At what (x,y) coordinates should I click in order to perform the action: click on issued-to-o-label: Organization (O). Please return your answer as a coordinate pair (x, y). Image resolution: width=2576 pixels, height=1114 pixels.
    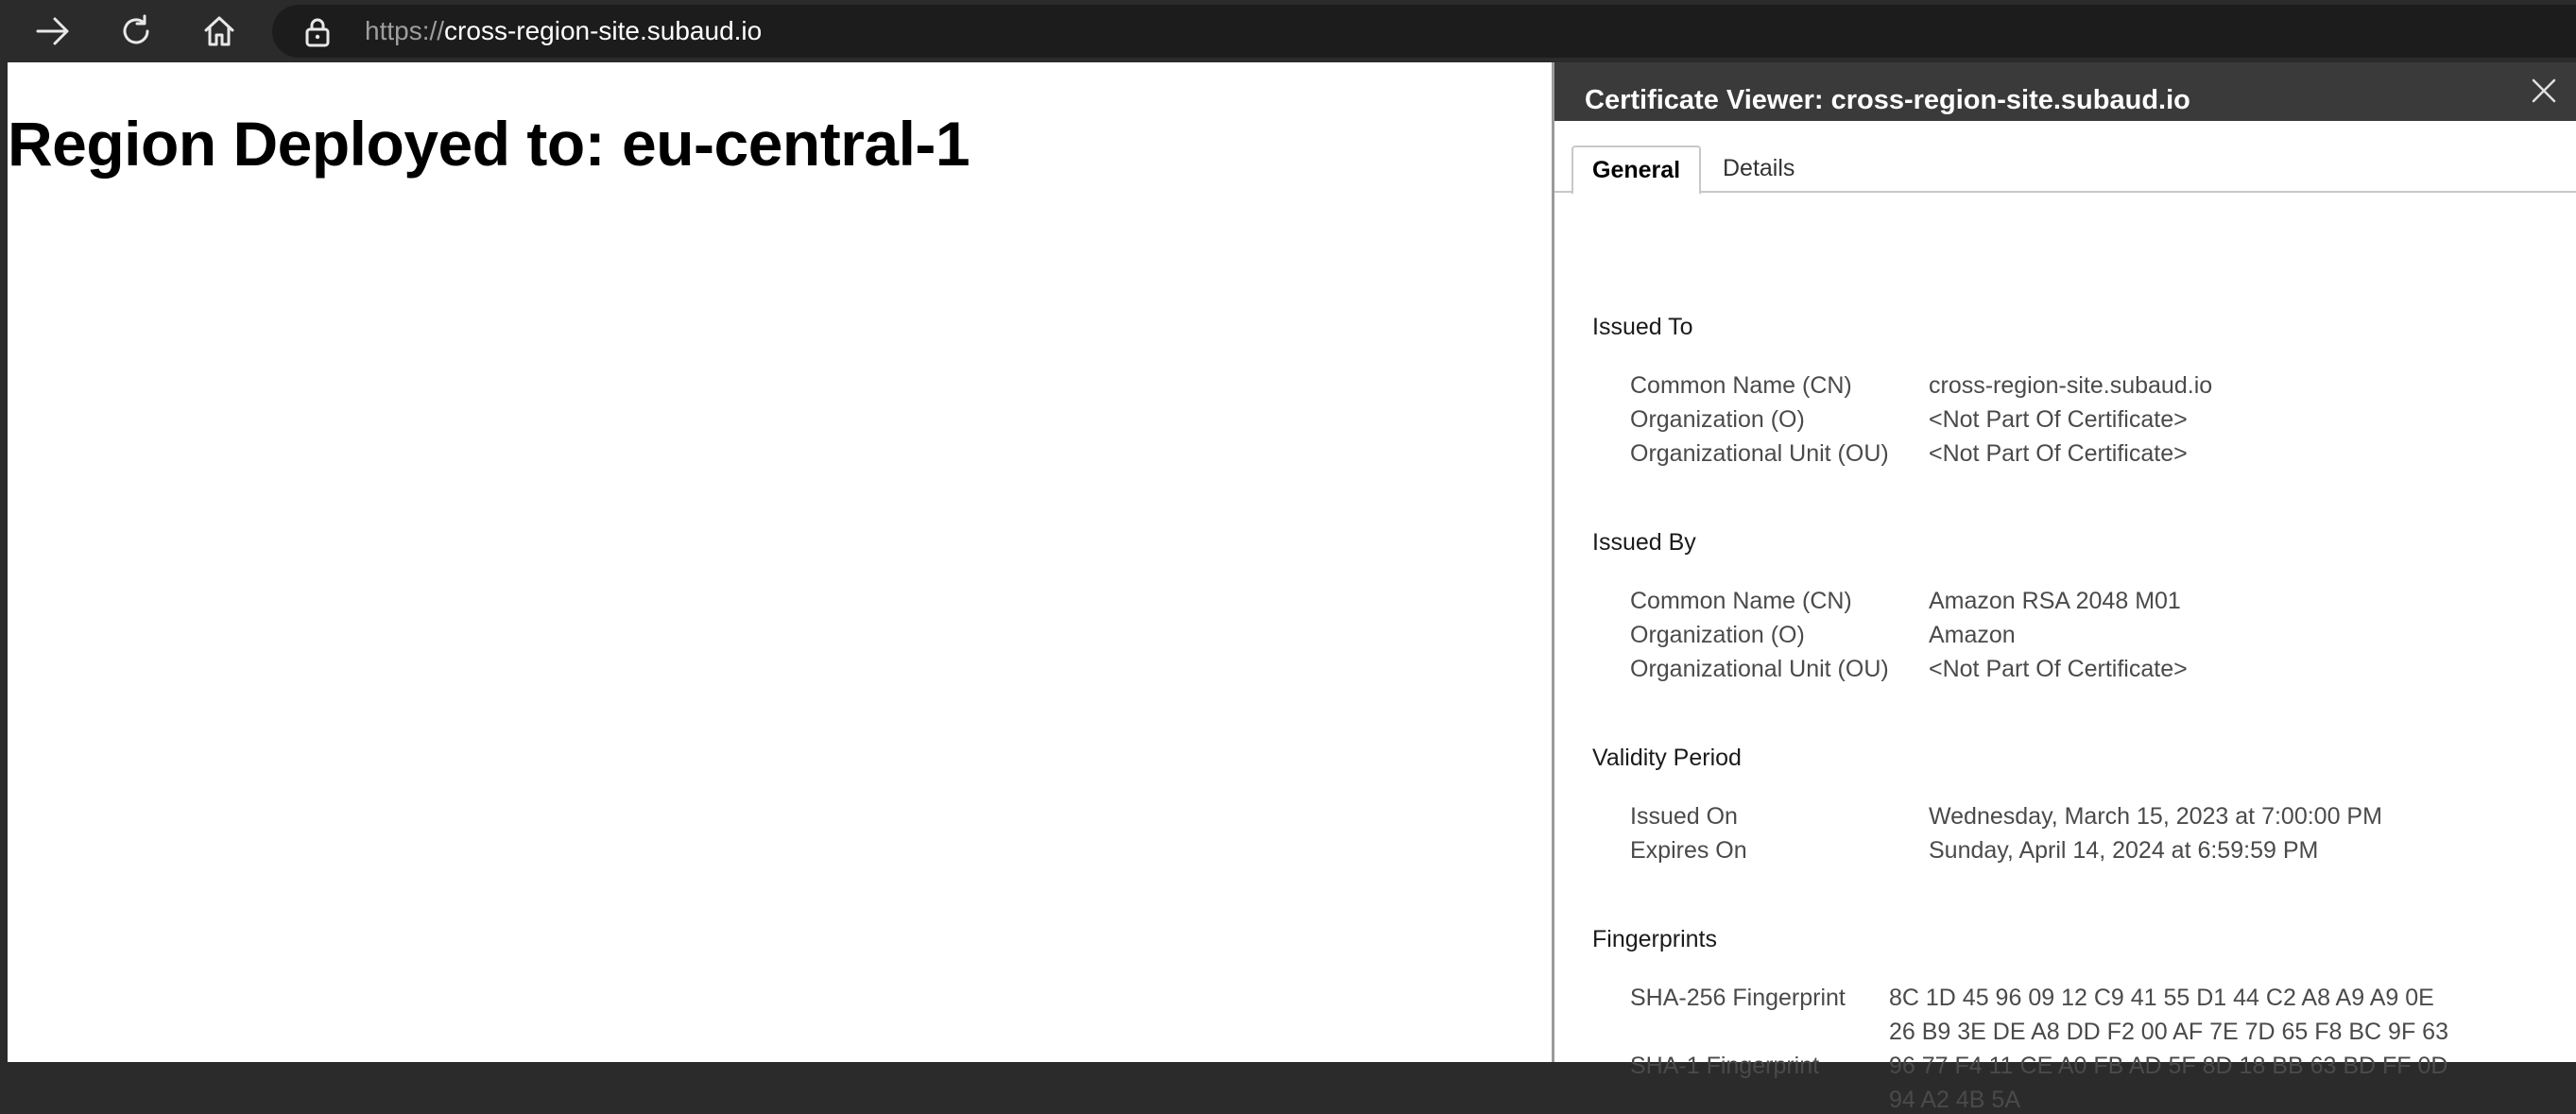
    Looking at the image, I should click on (1717, 419).